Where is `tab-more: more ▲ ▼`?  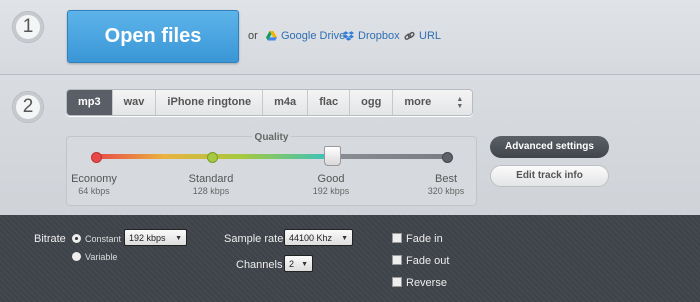
tab-more: more ▲ ▼ is located at coordinates (433, 102).